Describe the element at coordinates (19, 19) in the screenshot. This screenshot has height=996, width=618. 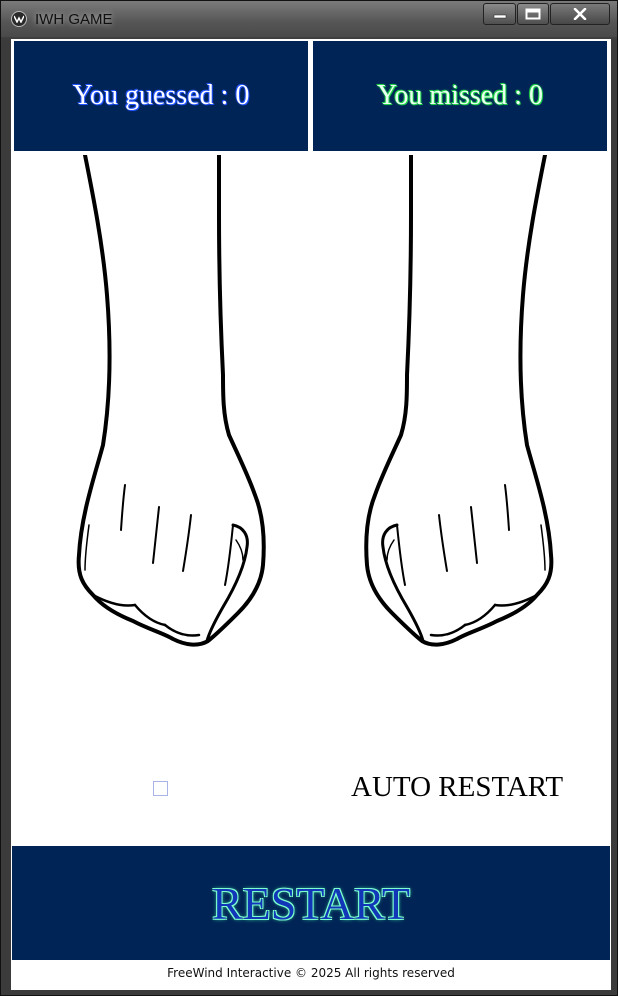
I see `app-logo-icon` at that location.